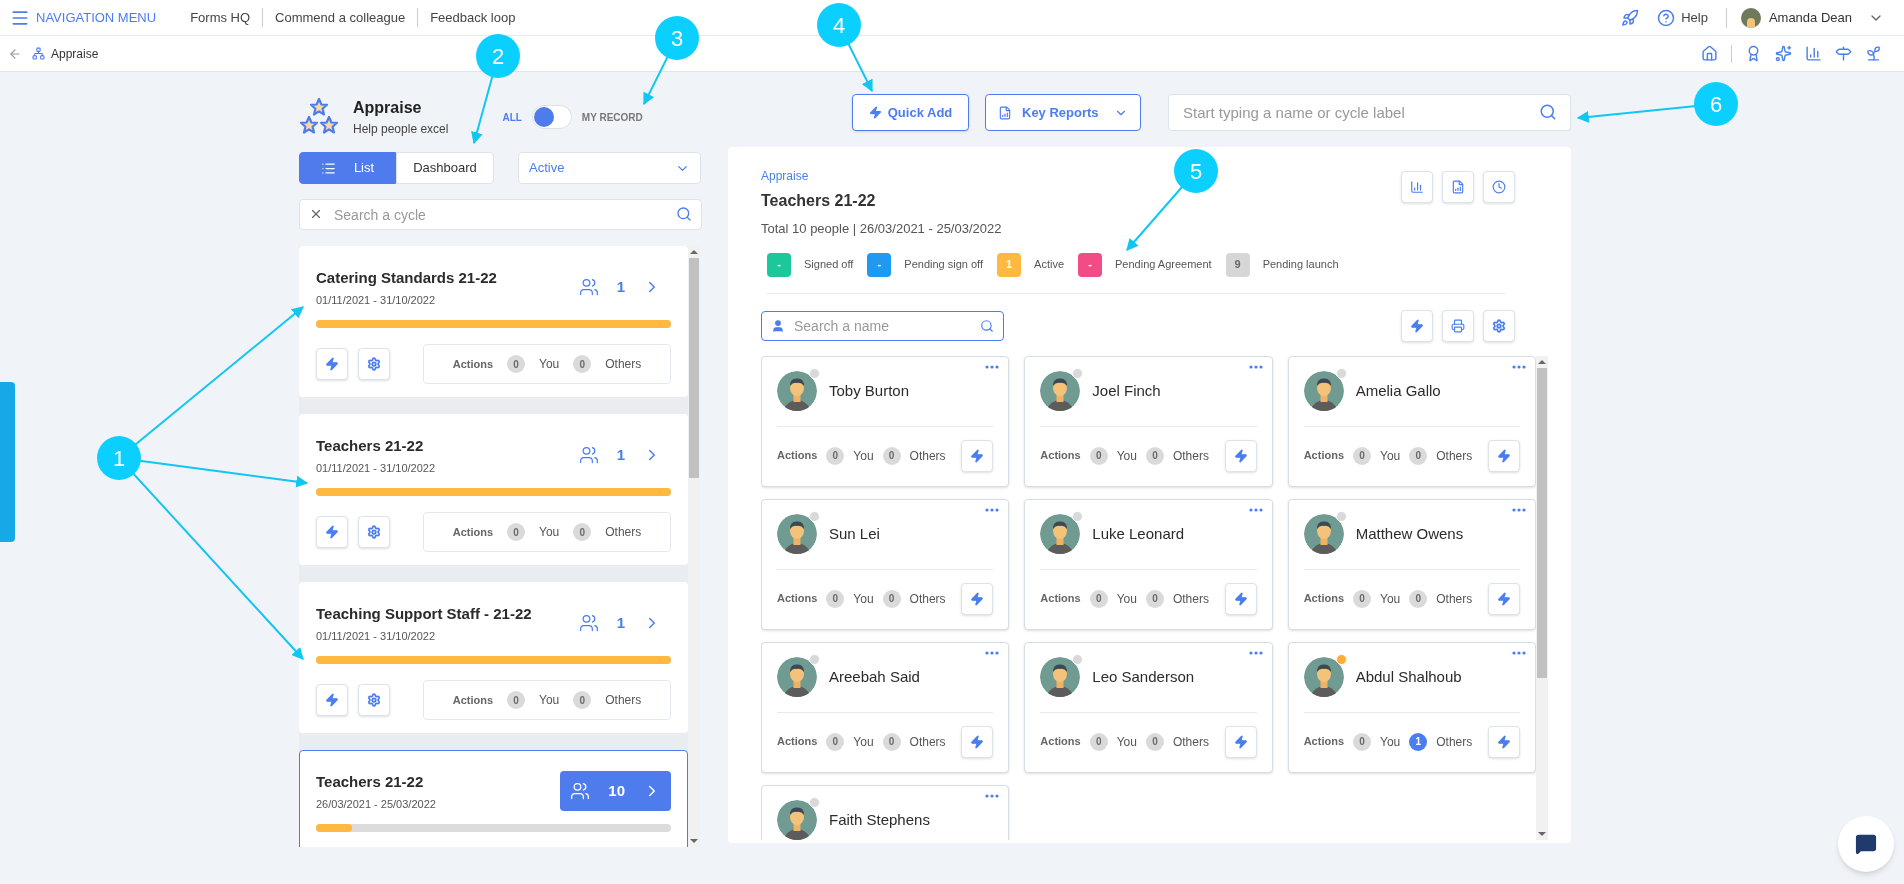  Describe the element at coordinates (347, 168) in the screenshot. I see `view-tab: List` at that location.